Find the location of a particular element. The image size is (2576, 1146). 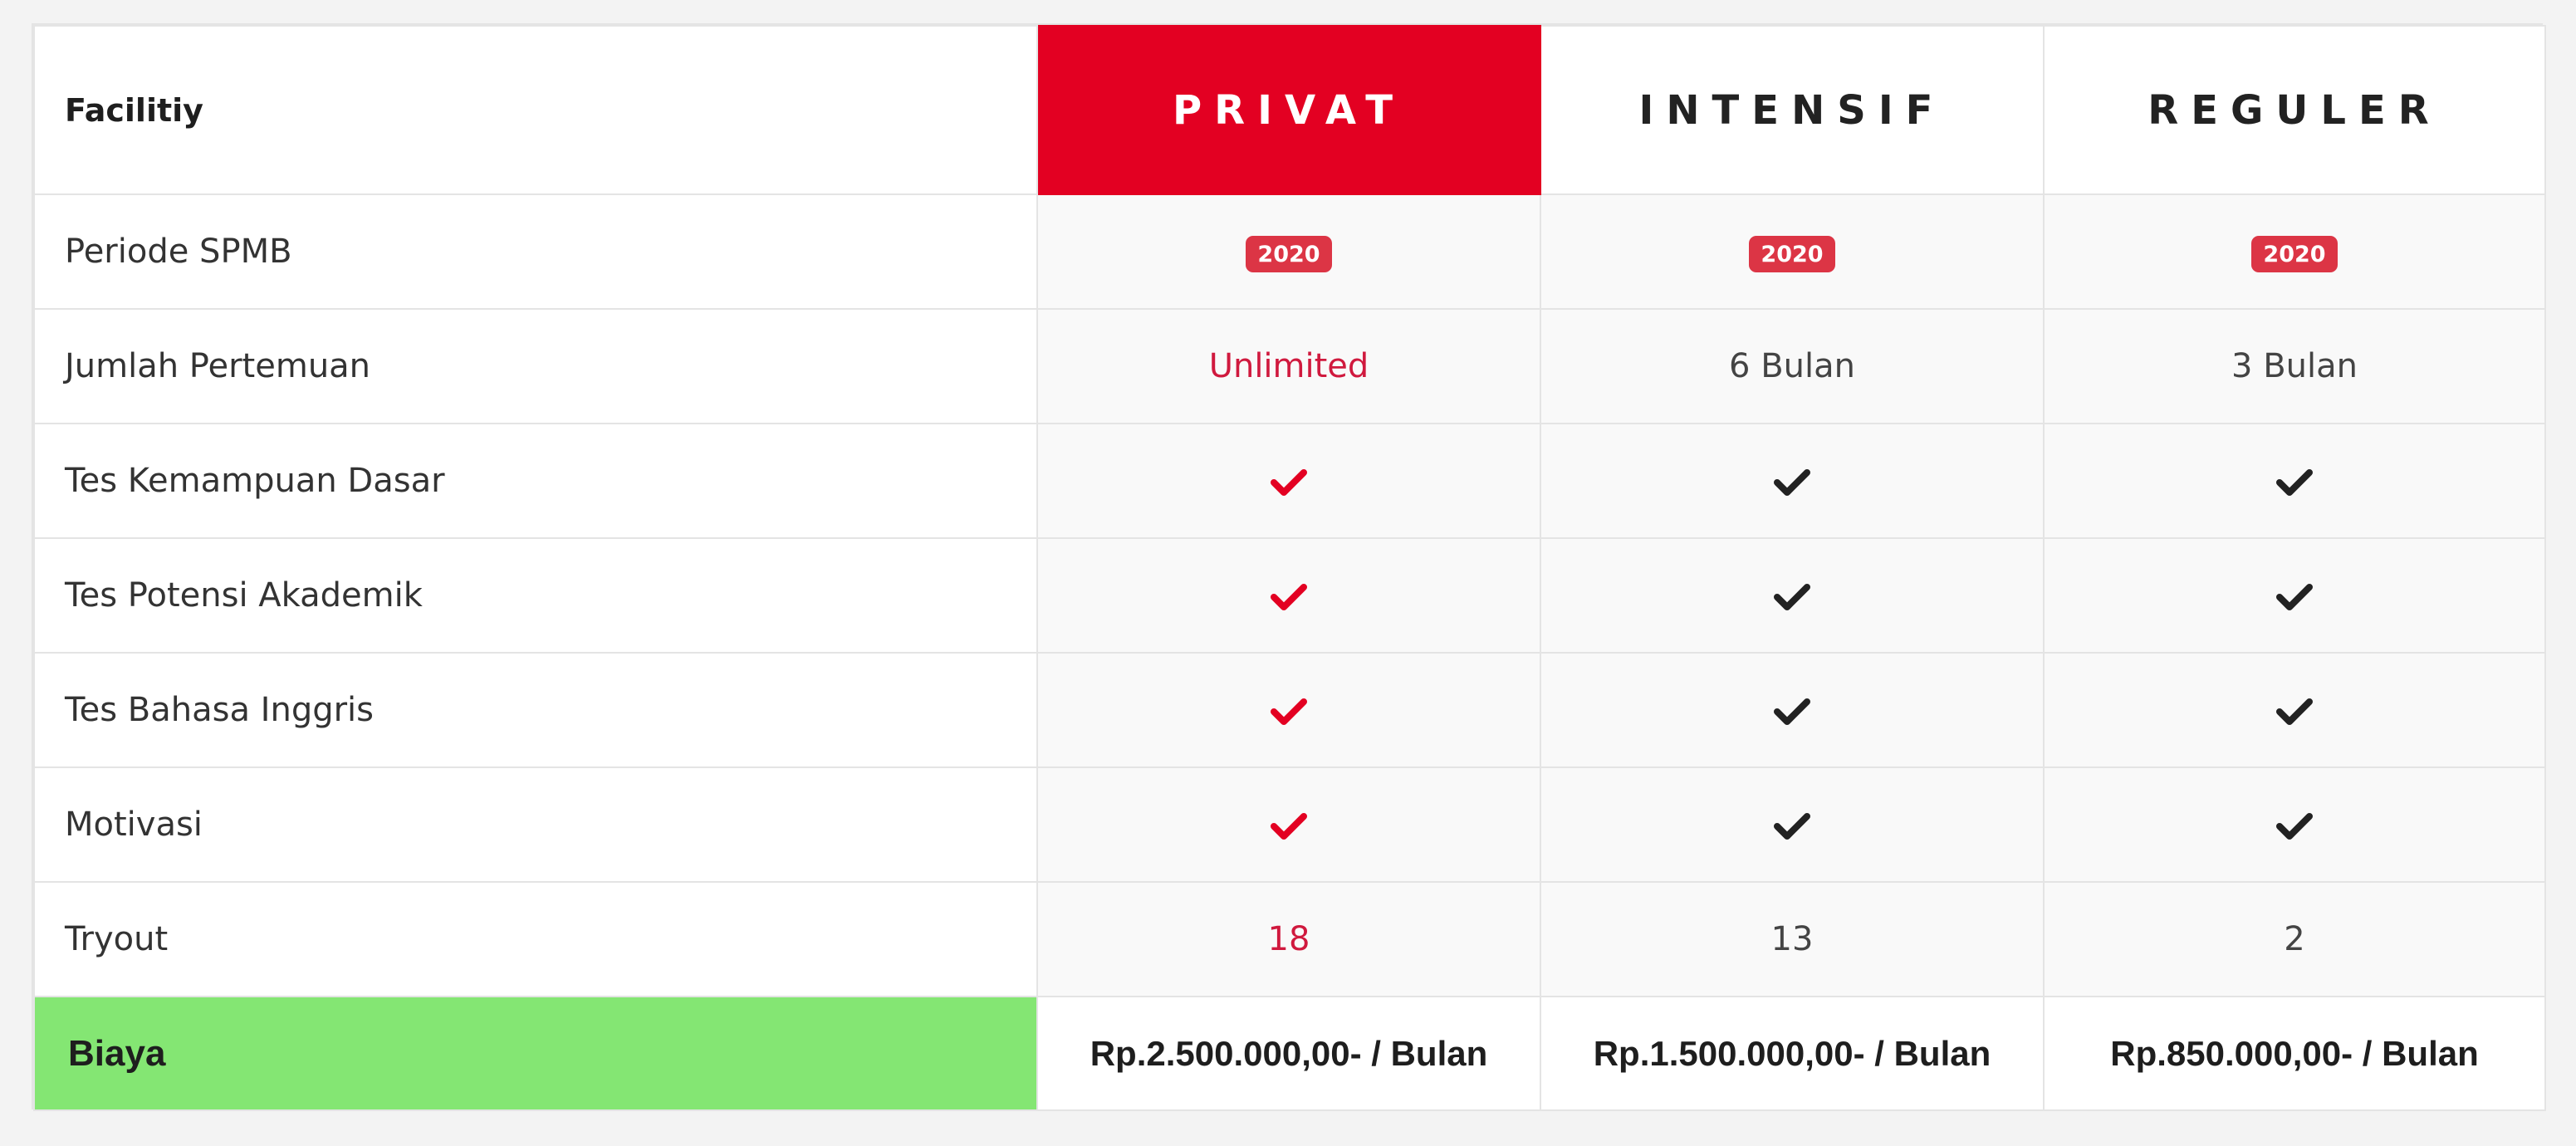

table-row-tes-bahasa-inggris: Tes Bahasa Inggris is located at coordinates (1289, 710).